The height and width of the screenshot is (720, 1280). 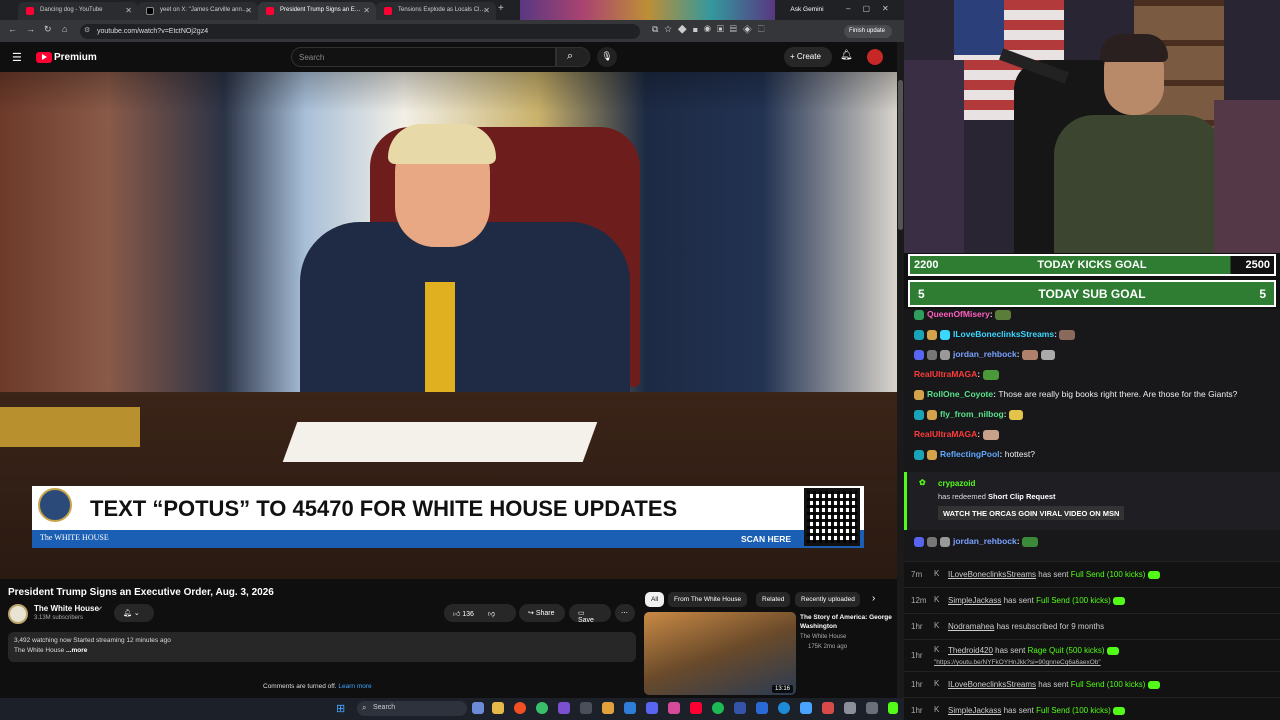 I want to click on scrollbar-thumb, so click(x=900, y=155).